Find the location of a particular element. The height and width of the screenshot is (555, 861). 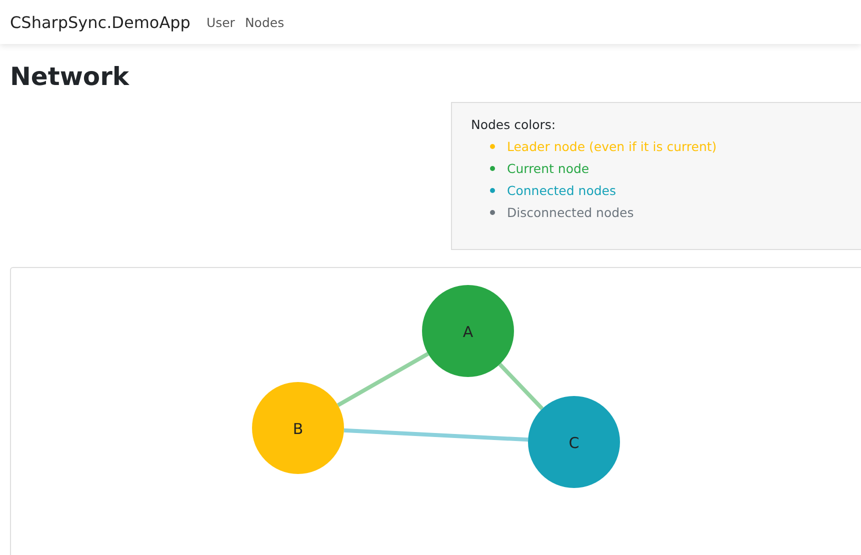

node-label: B is located at coordinates (298, 429).